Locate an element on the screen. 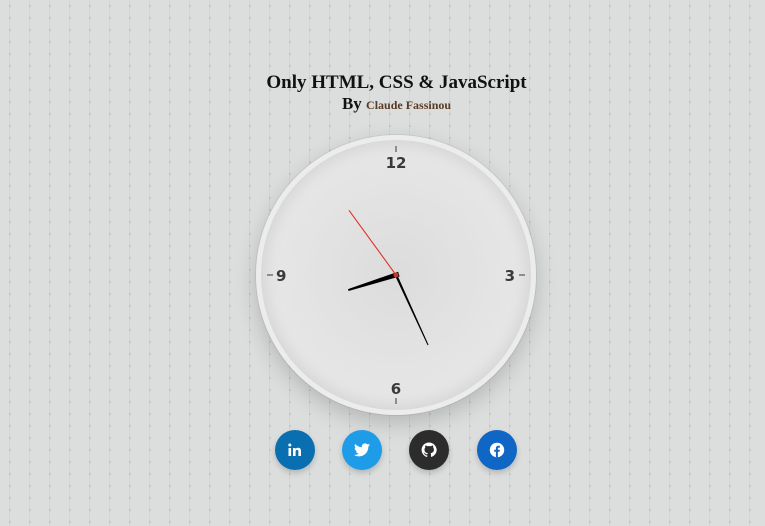  facebook-icon is located at coordinates (497, 450).